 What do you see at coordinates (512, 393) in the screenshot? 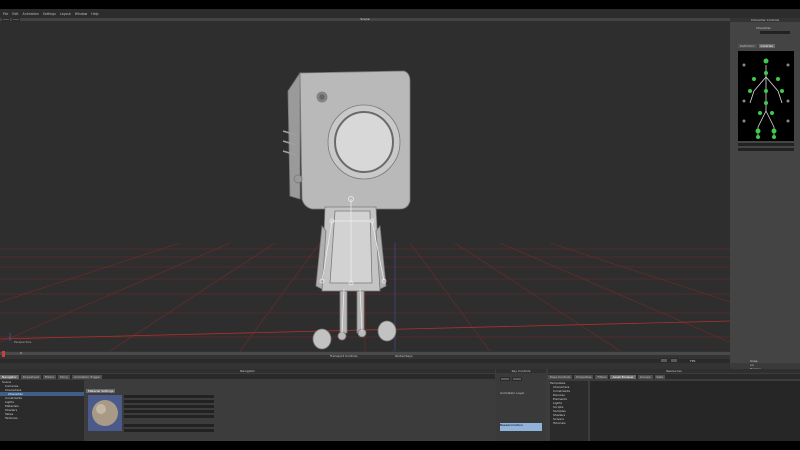
I see `animation-layer-label: Animation Layer` at bounding box center [512, 393].